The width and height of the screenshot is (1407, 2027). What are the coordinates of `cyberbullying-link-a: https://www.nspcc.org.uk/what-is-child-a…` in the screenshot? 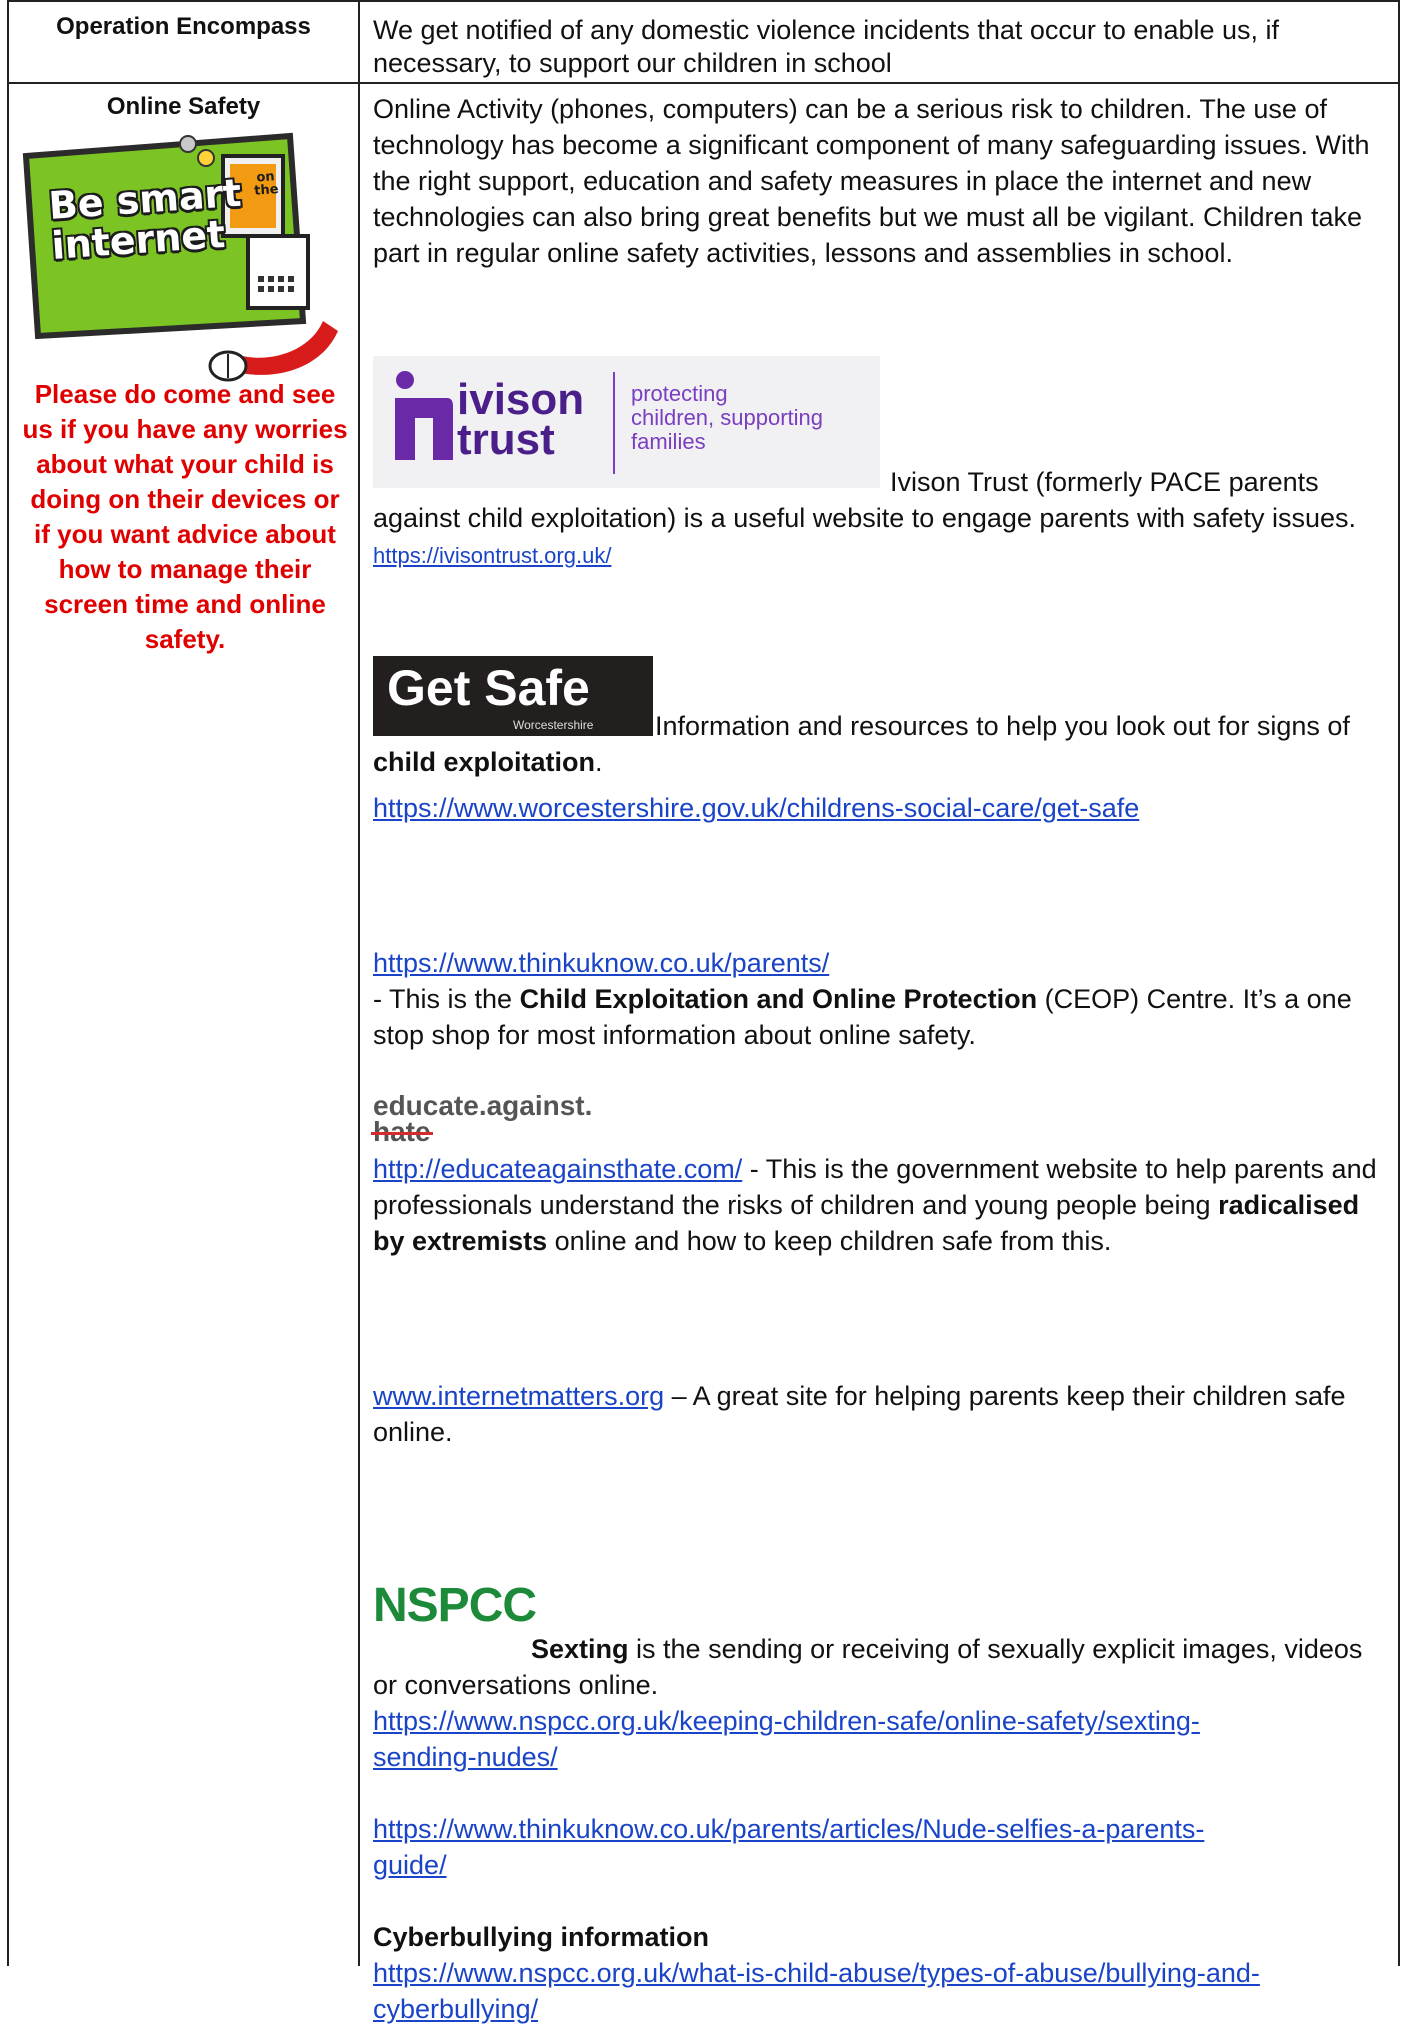 It's located at (816, 1973).